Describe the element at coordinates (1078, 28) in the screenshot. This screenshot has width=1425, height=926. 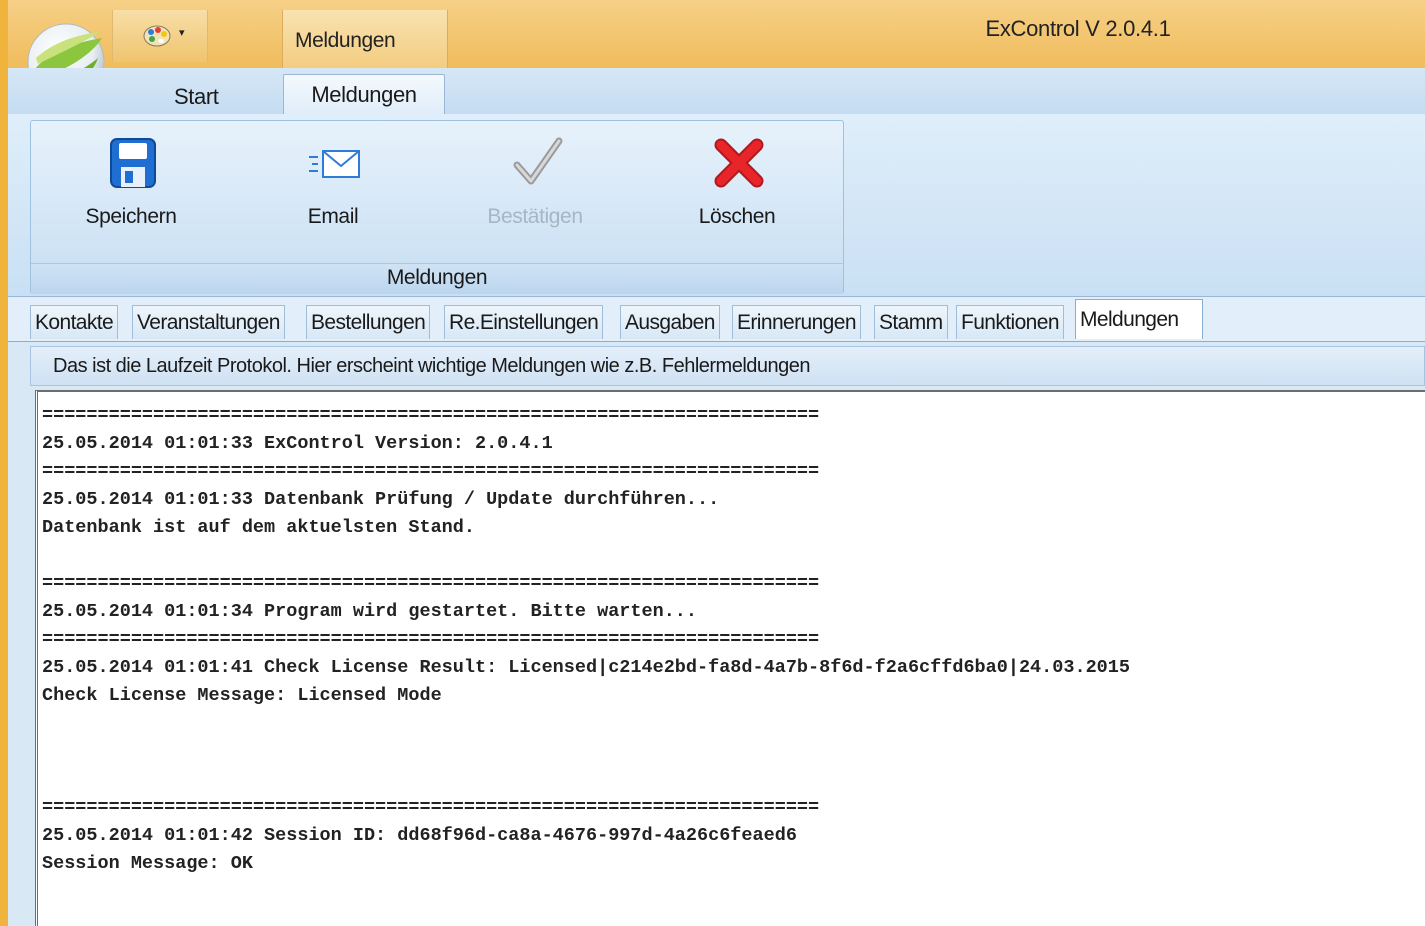
I see `window-title: ExControl V 2.0.4.1` at that location.